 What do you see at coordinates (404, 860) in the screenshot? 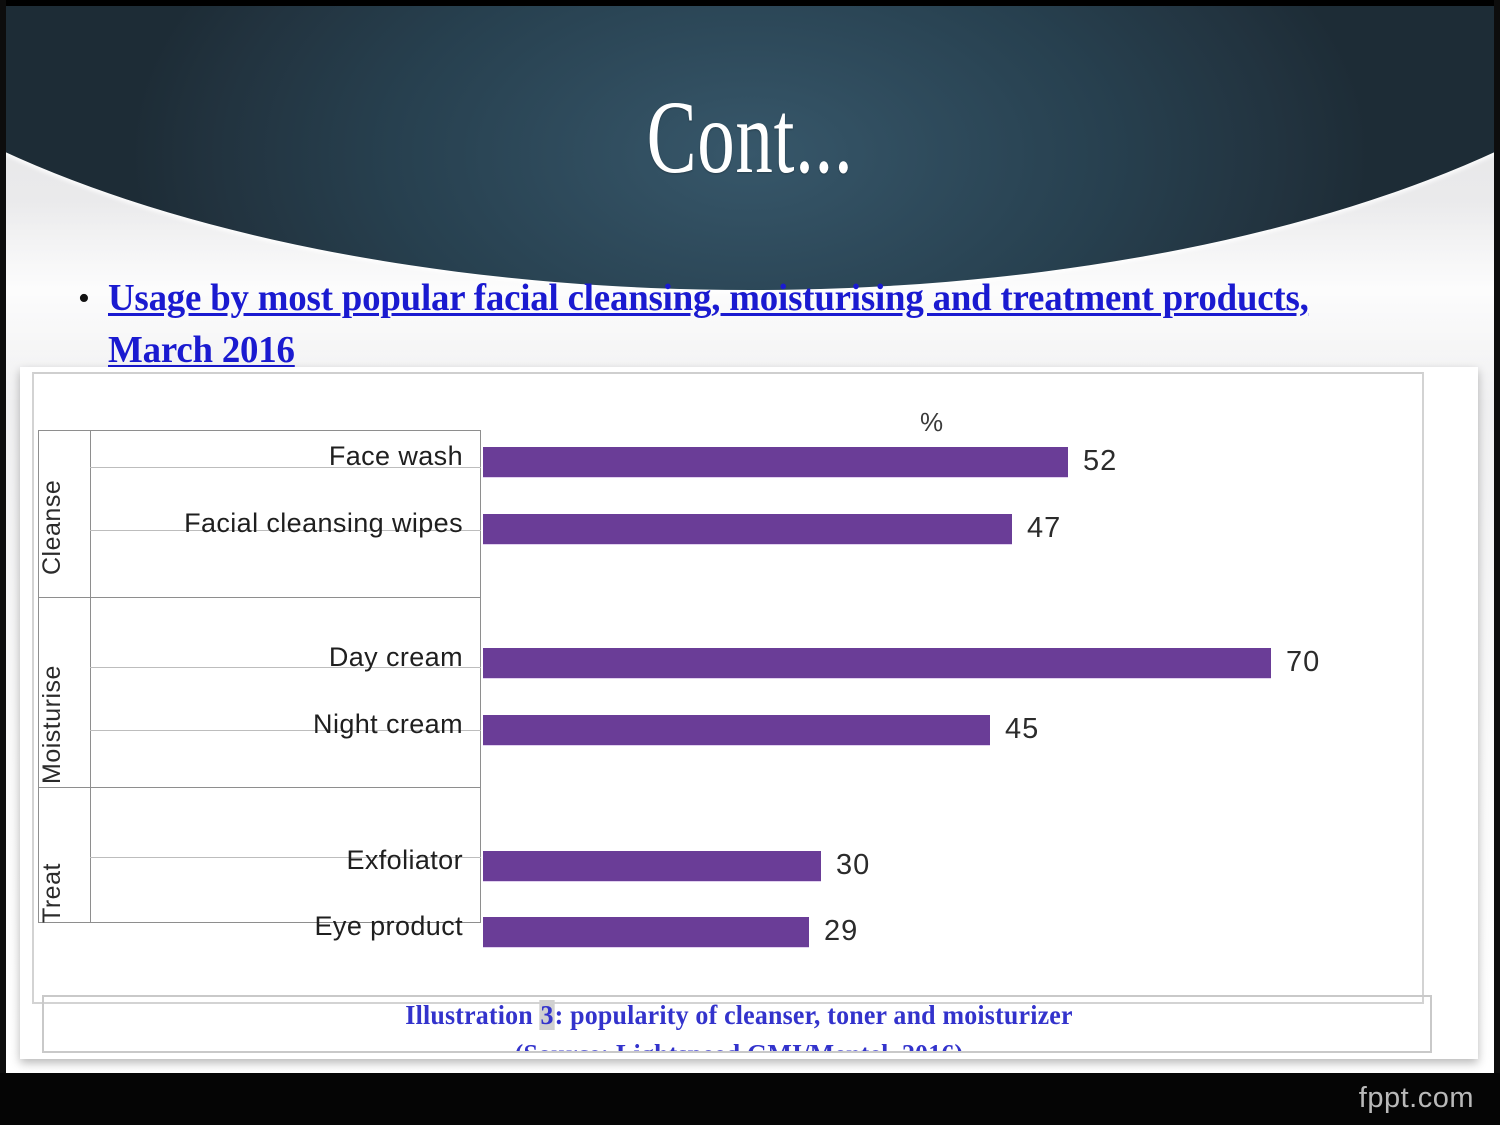
I see `category-label-exfoliator: Exfoliator` at bounding box center [404, 860].